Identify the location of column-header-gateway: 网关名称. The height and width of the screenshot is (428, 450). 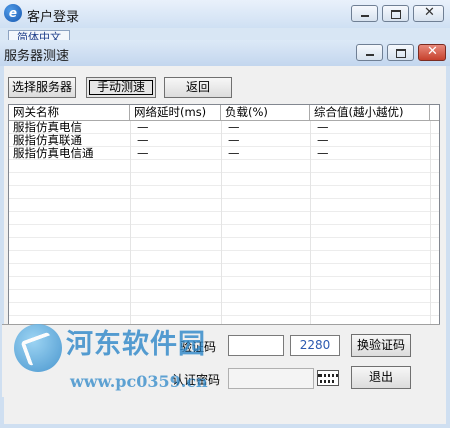
(69, 112).